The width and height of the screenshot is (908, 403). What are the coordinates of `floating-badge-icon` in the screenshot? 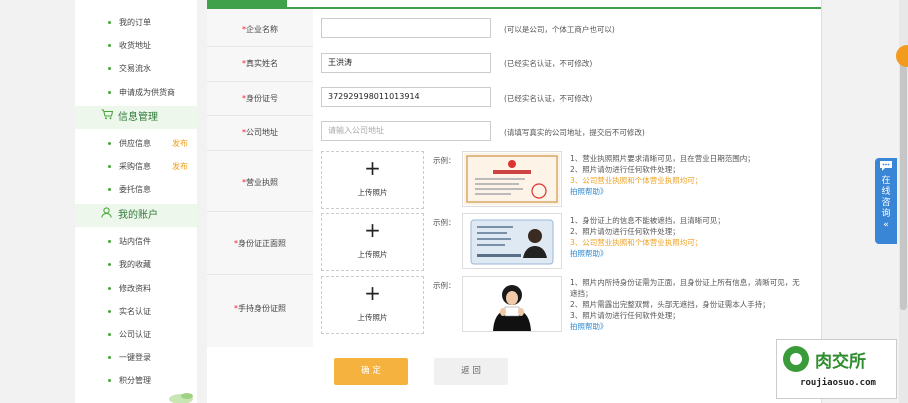 It's located at (902, 56).